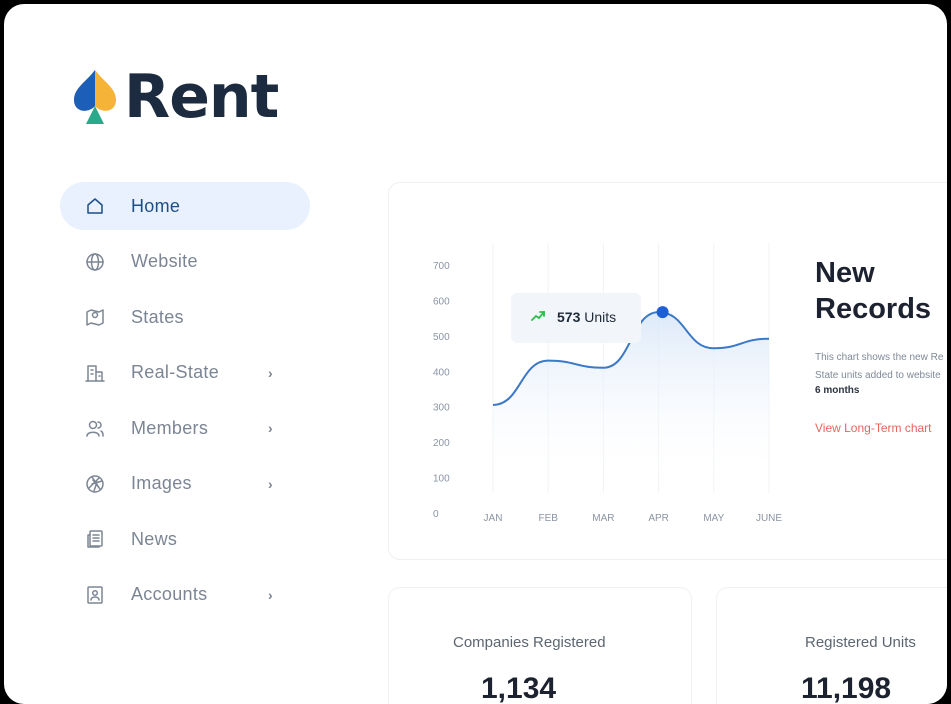 This screenshot has width=951, height=704. What do you see at coordinates (441, 337) in the screenshot?
I see `y-tick-label: 500` at bounding box center [441, 337].